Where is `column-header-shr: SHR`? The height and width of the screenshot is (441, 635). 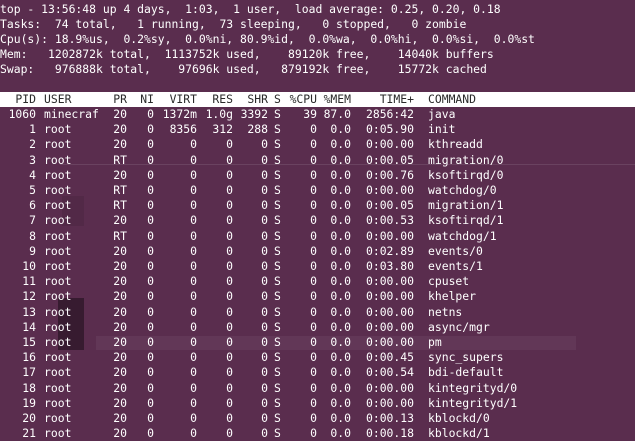
column-header-shr: SHR is located at coordinates (257, 99).